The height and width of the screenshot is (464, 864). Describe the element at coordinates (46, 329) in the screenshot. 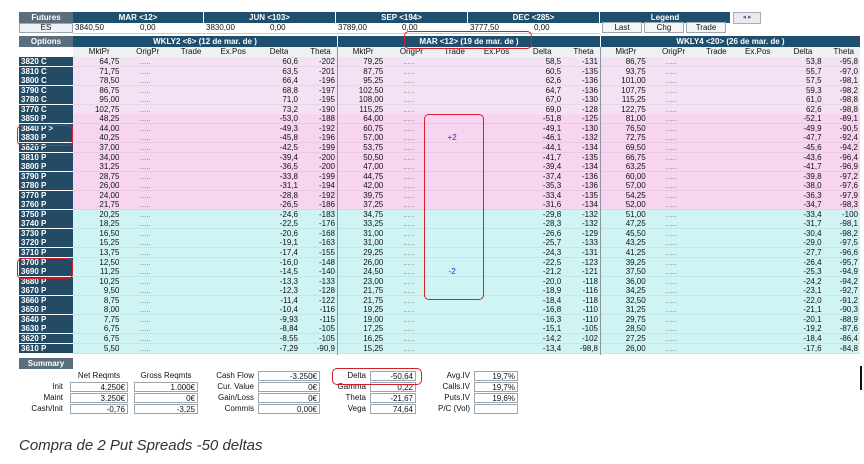

I see `strike-label: 3630 P` at that location.